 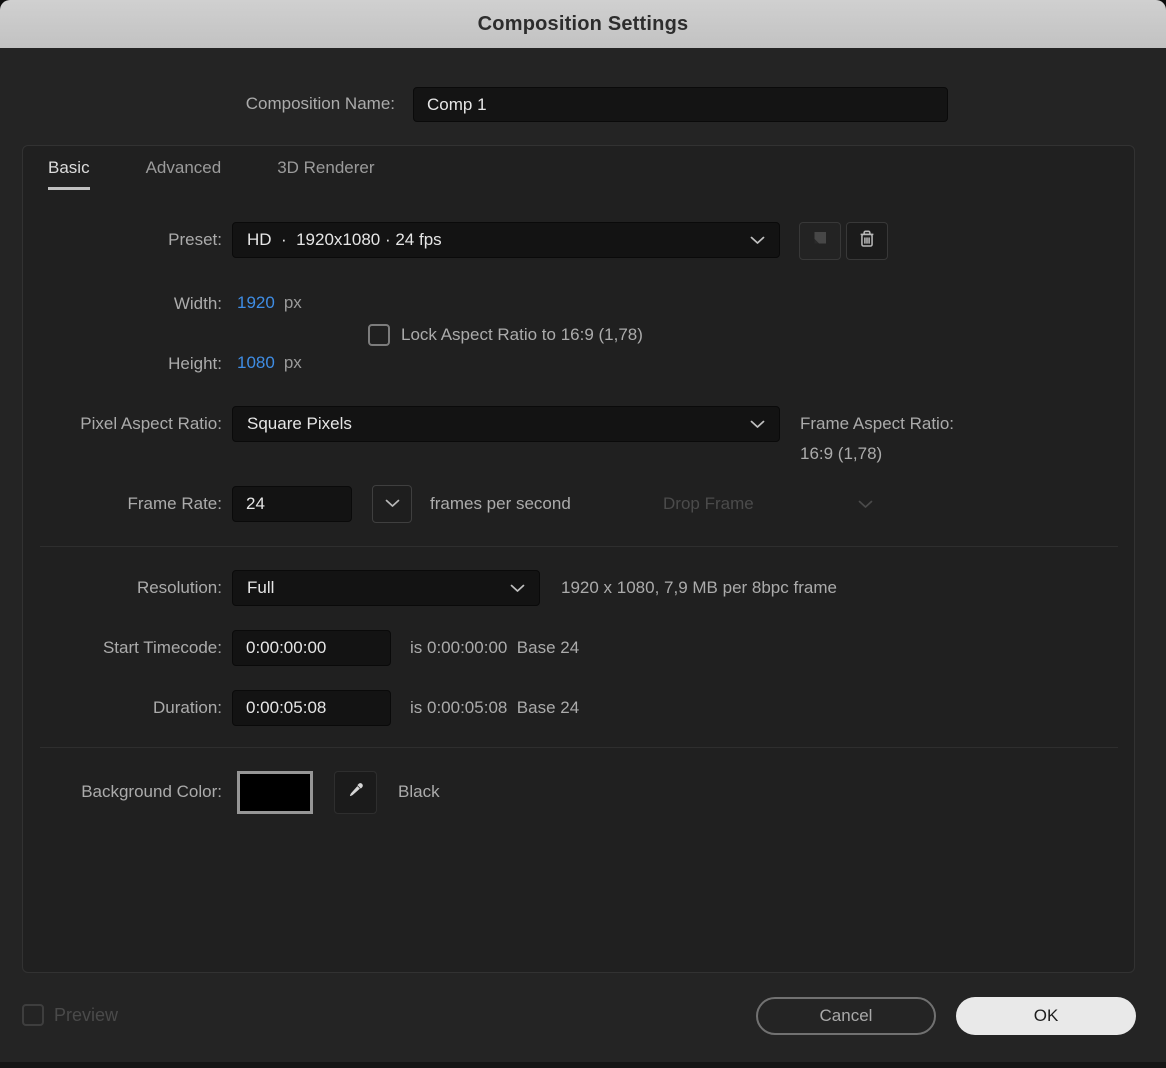 What do you see at coordinates (292, 504) in the screenshot?
I see `frame-rate-input` at bounding box center [292, 504].